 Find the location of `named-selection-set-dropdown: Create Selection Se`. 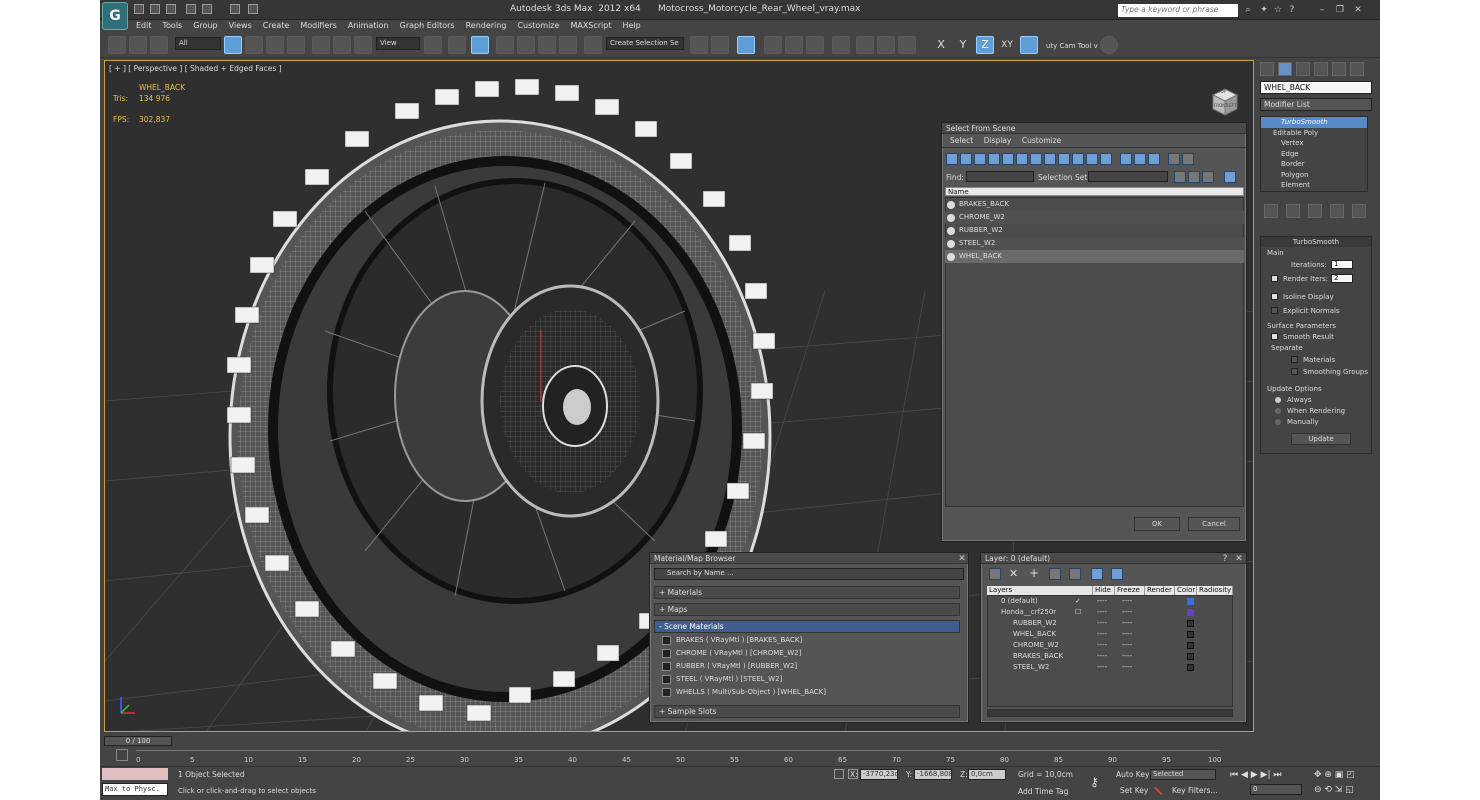

named-selection-set-dropdown: Create Selection Se is located at coordinates (645, 43).